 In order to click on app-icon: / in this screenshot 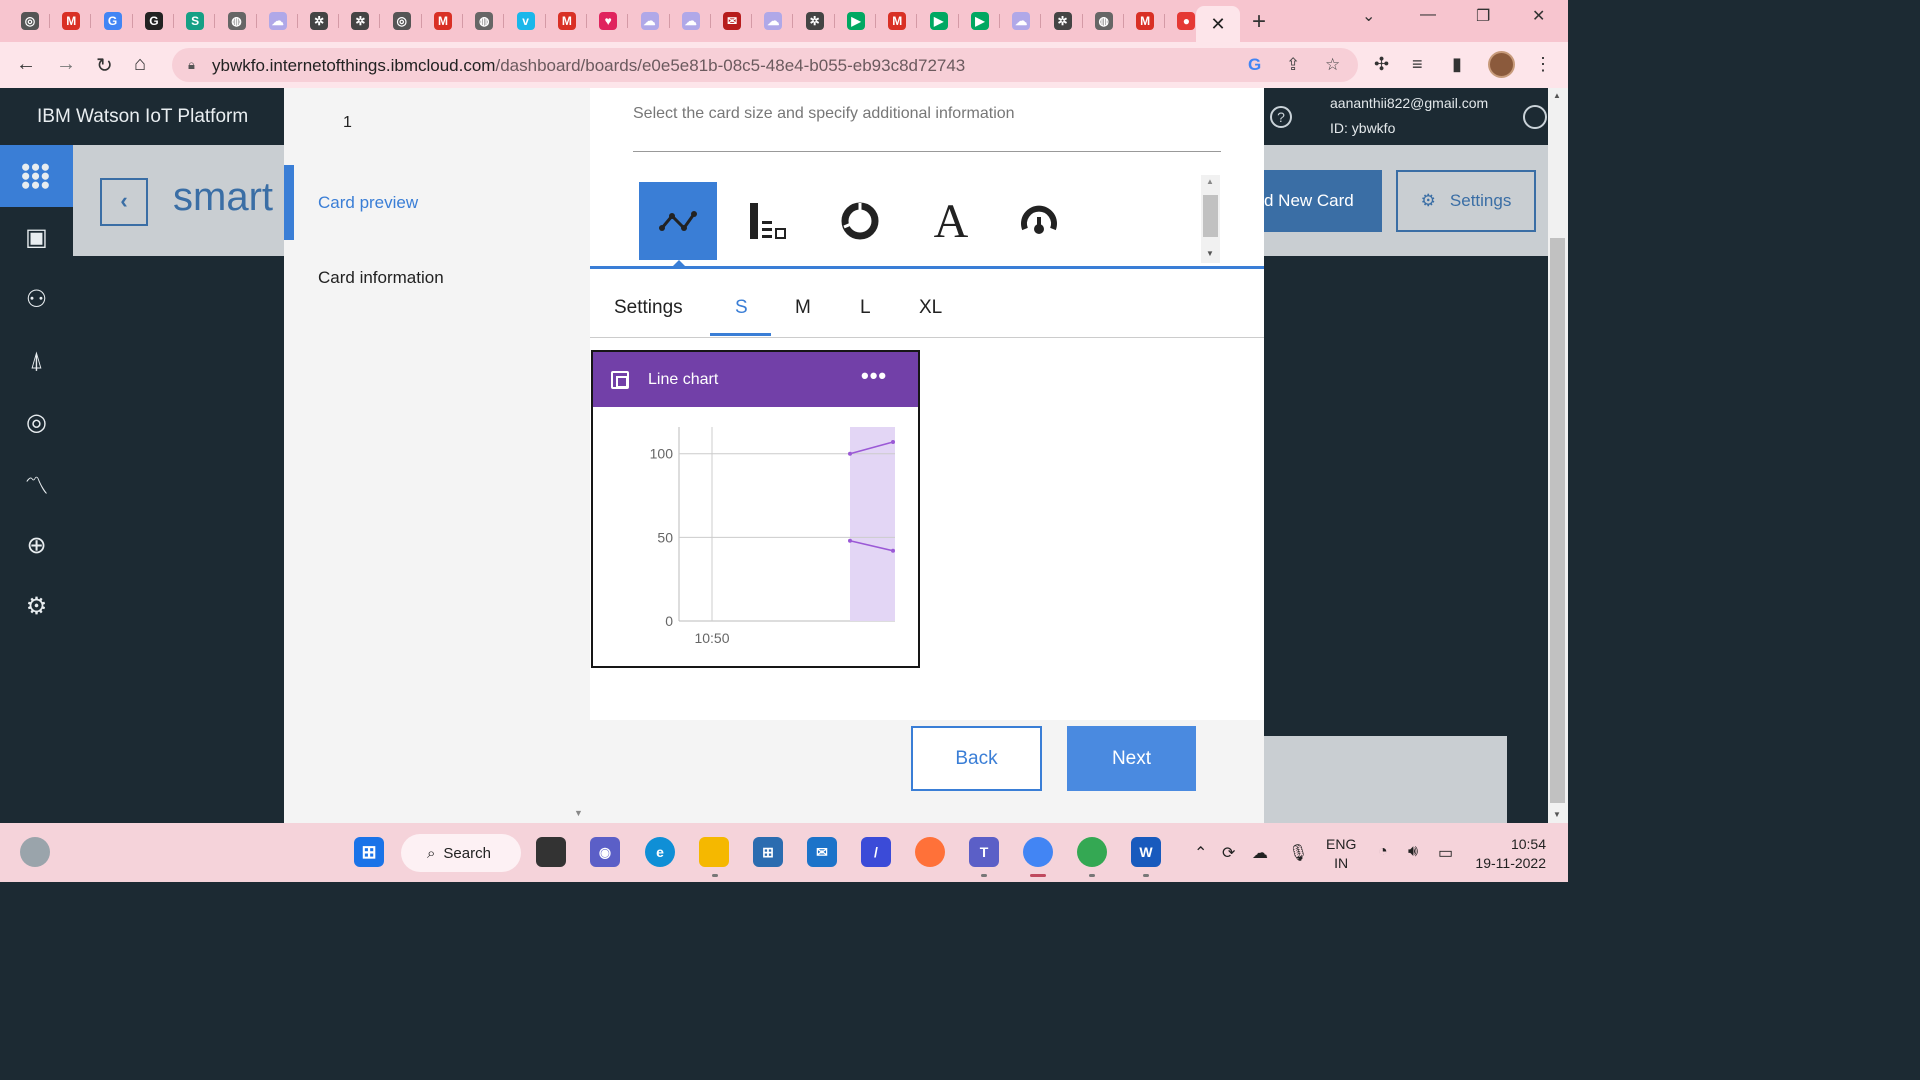, I will do `click(876, 852)`.